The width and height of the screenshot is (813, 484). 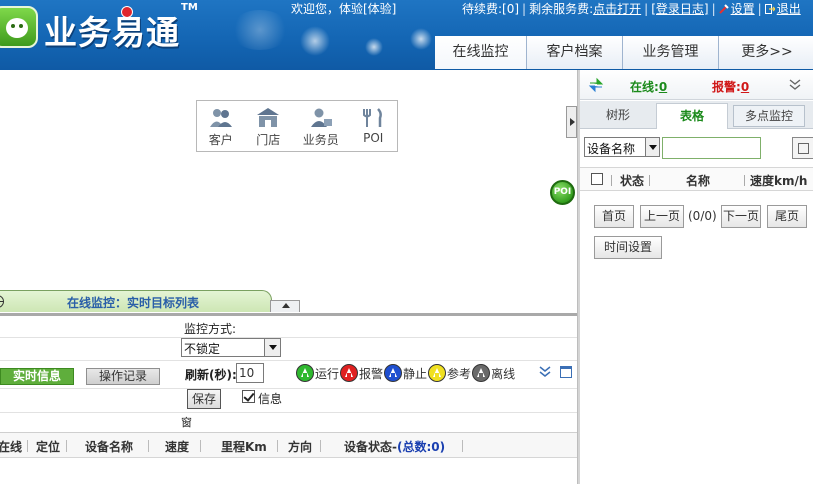 What do you see at coordinates (692, 116) in the screenshot?
I see `tab-table: 表格` at bounding box center [692, 116].